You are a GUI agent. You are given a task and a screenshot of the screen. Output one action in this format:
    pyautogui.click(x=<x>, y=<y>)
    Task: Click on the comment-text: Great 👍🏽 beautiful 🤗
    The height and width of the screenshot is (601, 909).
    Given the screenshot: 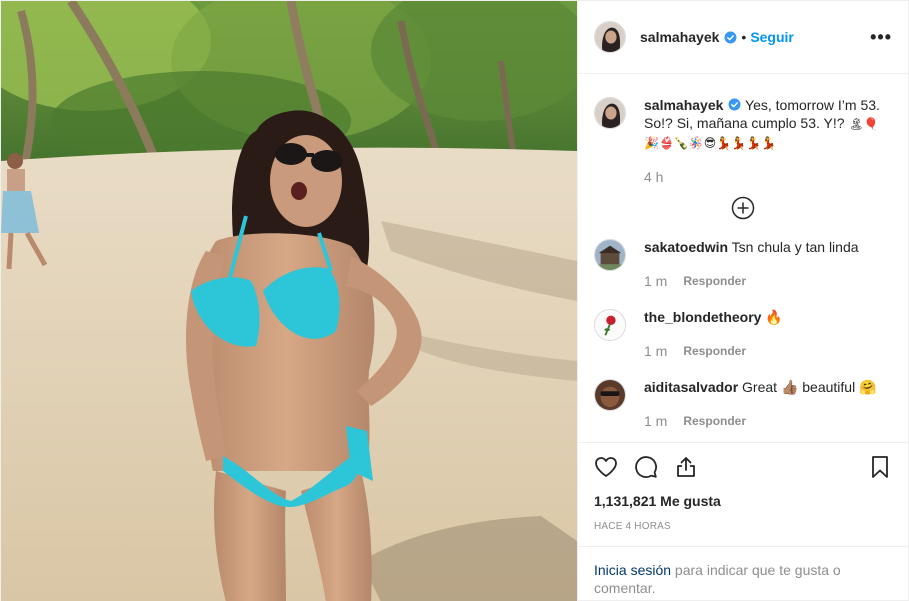 What is the action you would take?
    pyautogui.click(x=809, y=387)
    